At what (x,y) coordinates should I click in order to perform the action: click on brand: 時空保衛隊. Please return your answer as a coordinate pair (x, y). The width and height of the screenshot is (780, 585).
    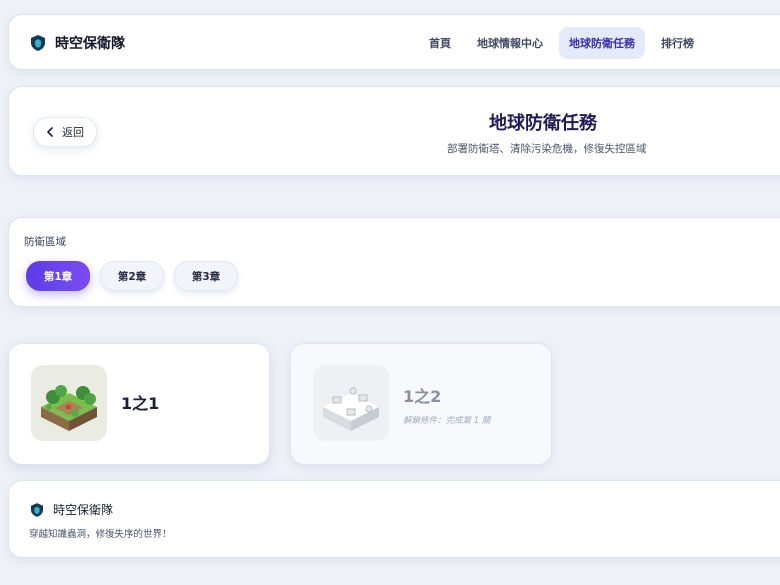
    Looking at the image, I should click on (78, 43).